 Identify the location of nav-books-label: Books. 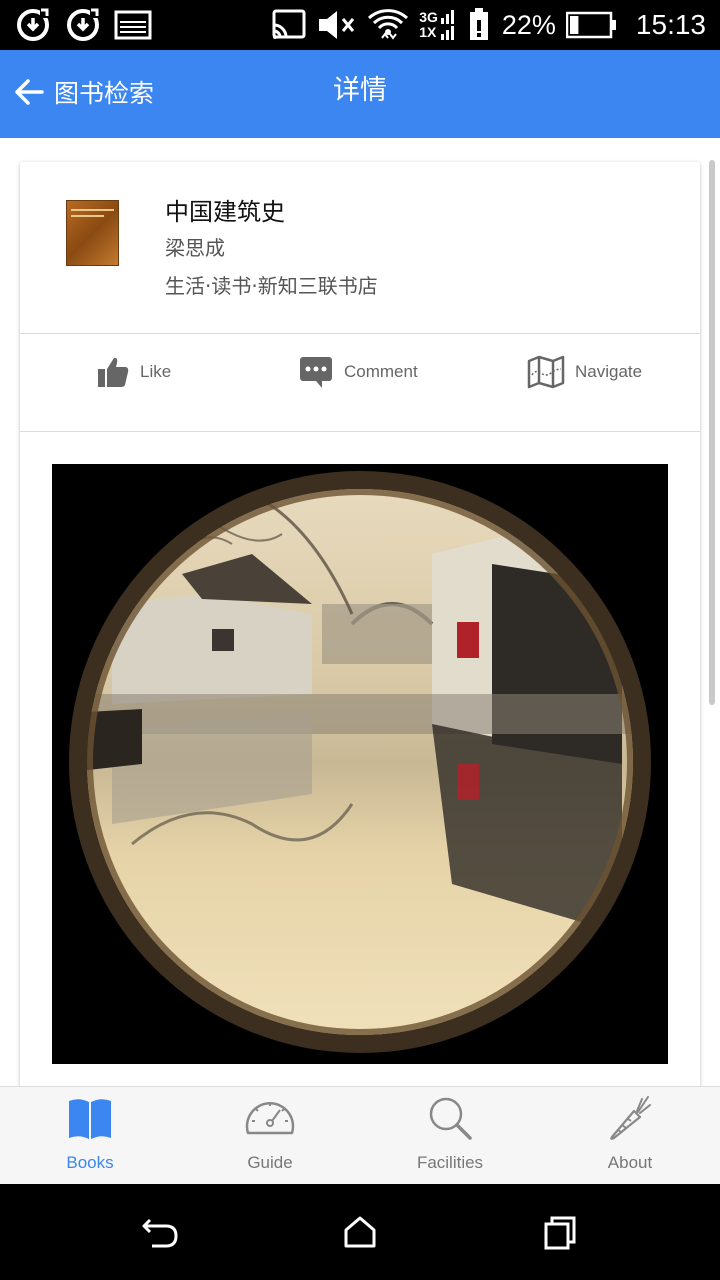
(90, 1162).